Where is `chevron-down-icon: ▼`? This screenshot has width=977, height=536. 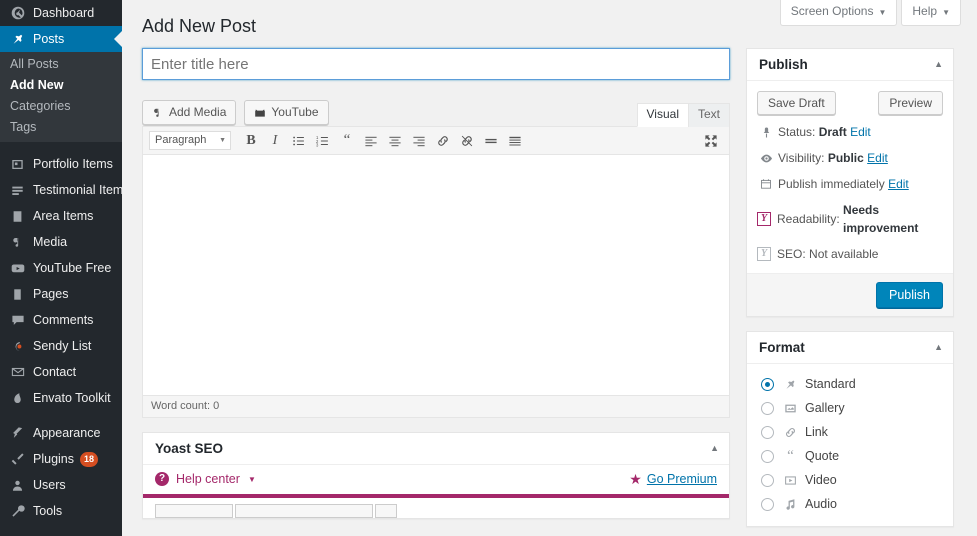
chevron-down-icon: ▼ is located at coordinates (222, 140).